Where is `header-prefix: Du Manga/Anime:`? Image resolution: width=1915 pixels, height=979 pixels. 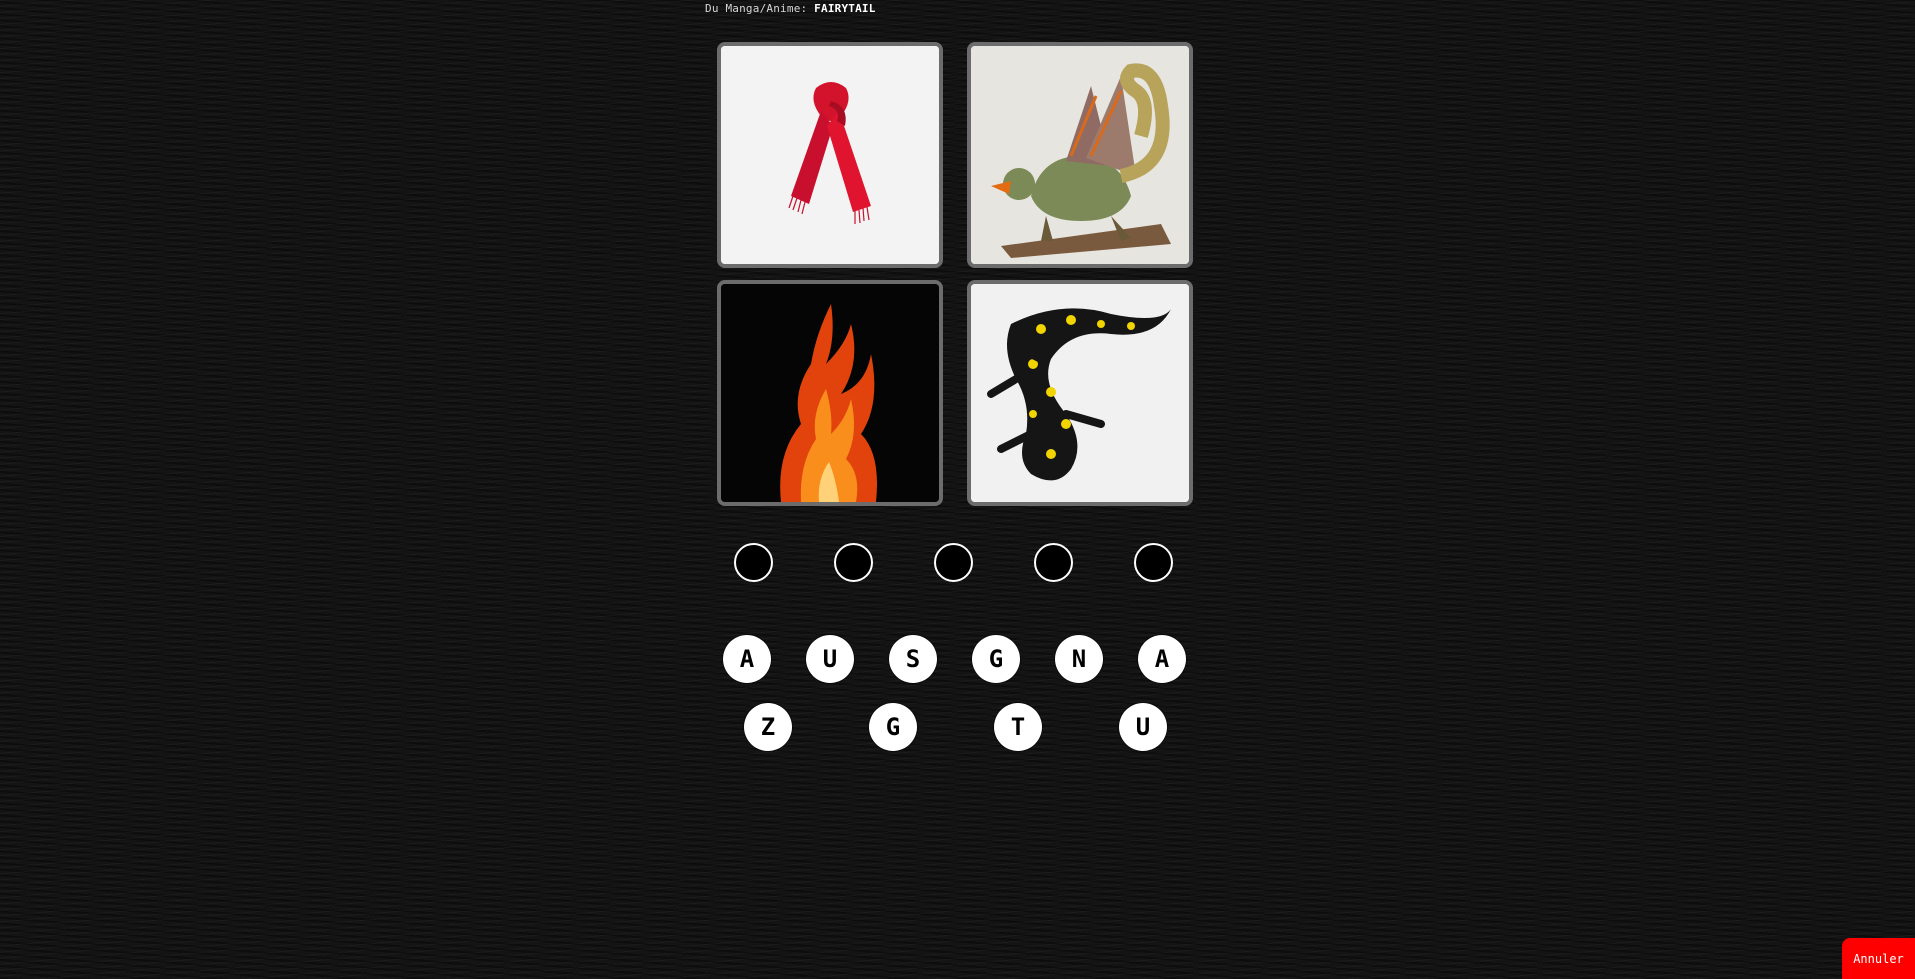 header-prefix: Du Manga/Anime: is located at coordinates (756, 8).